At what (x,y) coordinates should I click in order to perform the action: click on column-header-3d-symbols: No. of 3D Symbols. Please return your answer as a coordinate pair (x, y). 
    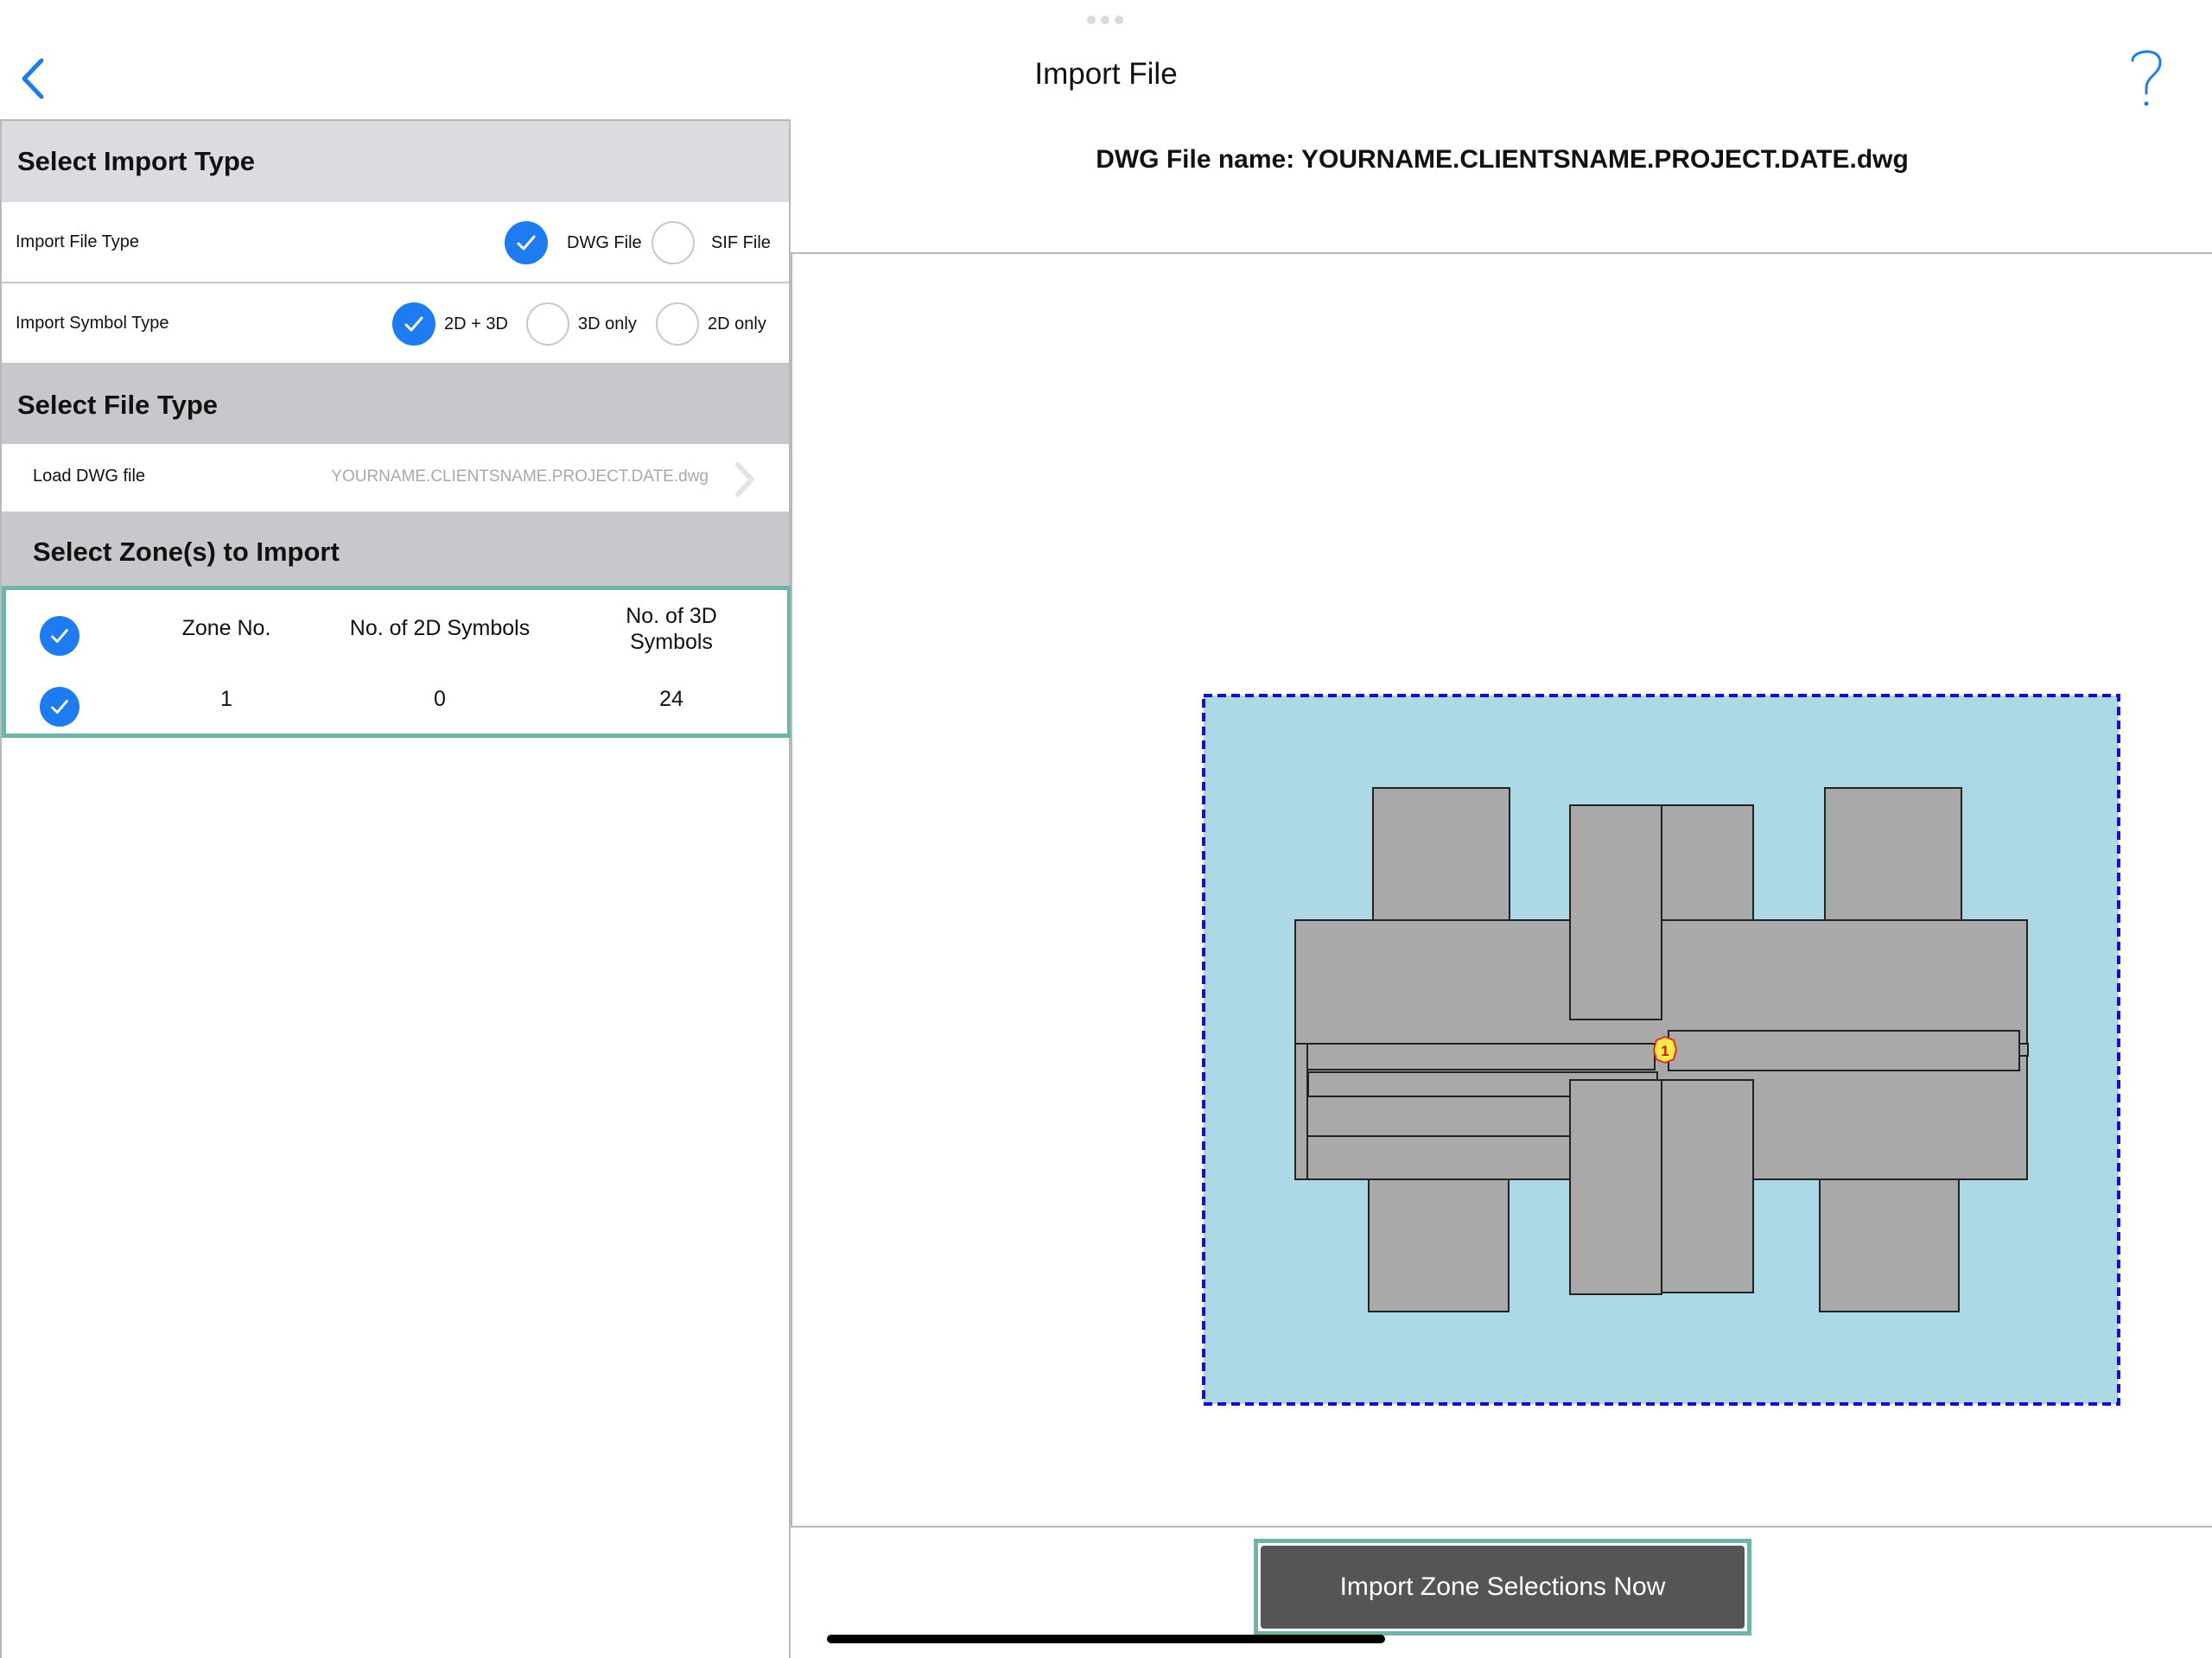
    Looking at the image, I should click on (671, 629).